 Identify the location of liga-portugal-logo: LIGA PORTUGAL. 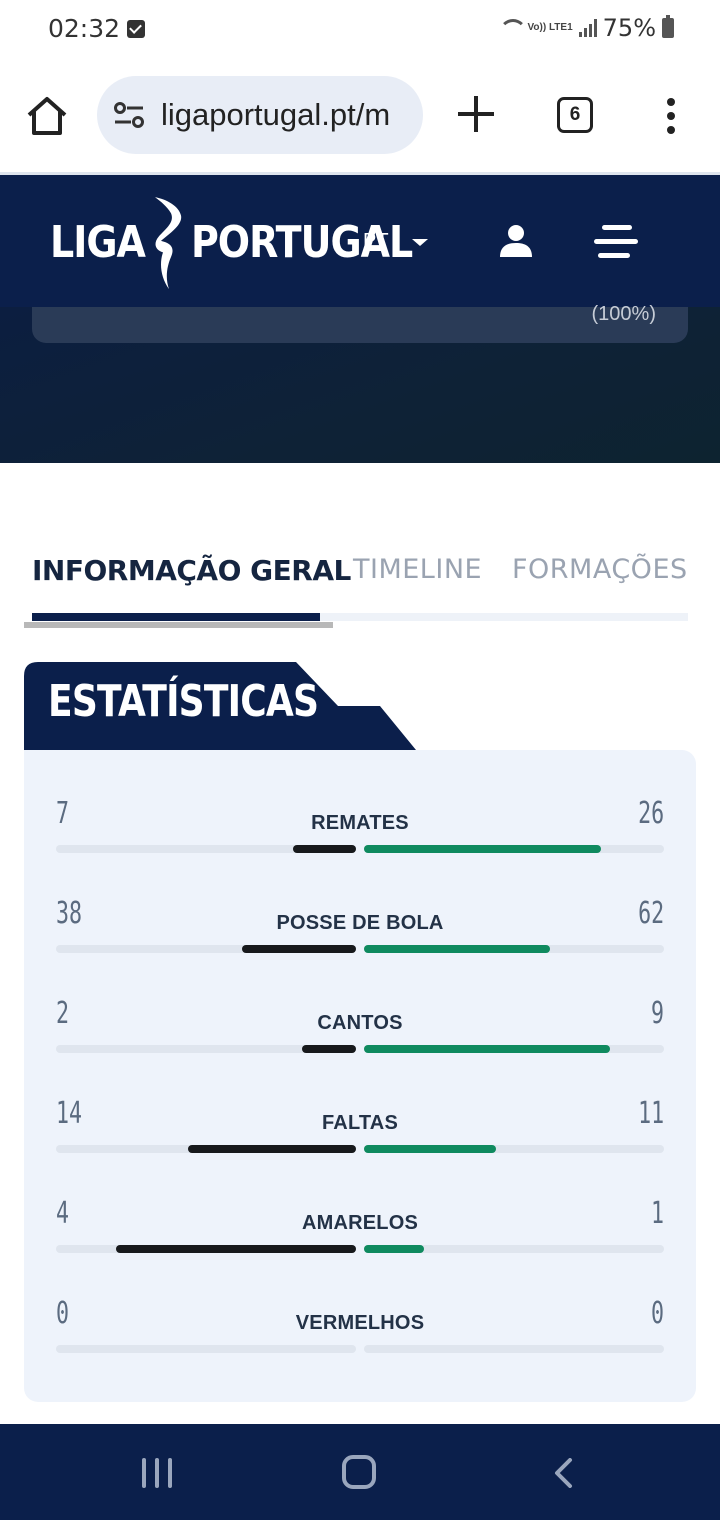
(231, 242).